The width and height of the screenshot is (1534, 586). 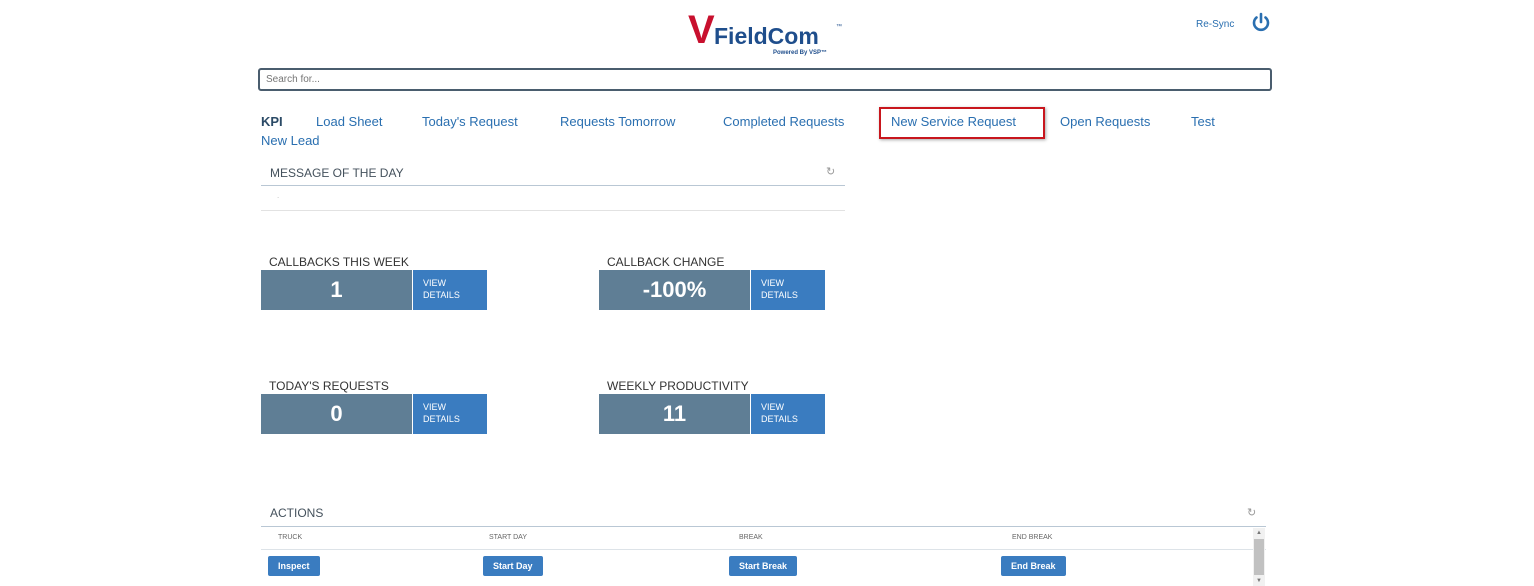 I want to click on logo-wordmark: FieldCom, so click(x=766, y=36).